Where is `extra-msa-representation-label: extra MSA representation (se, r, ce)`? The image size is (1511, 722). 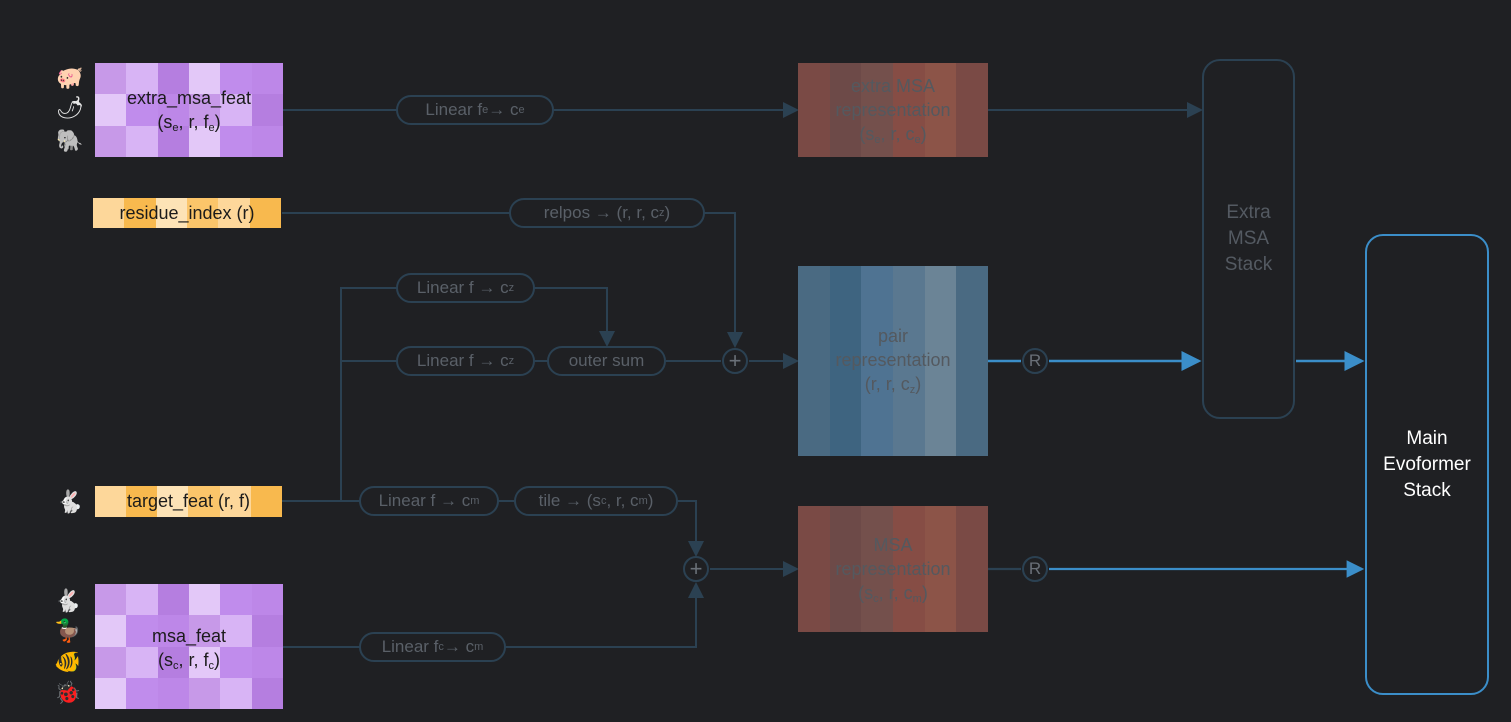
extra-msa-representation-label: extra MSA representation (se, r, ce) is located at coordinates (893, 111).